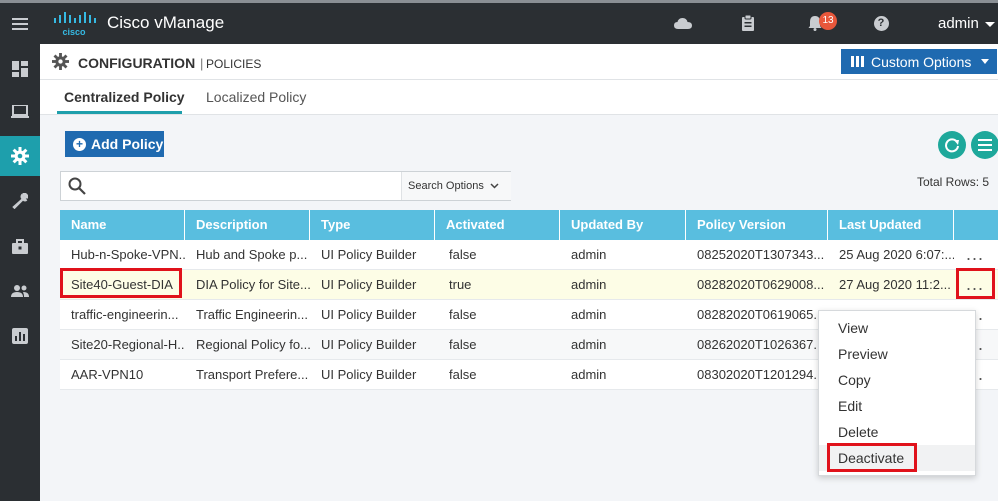  What do you see at coordinates (881, 23) in the screenshot?
I see `help-icon: ?` at bounding box center [881, 23].